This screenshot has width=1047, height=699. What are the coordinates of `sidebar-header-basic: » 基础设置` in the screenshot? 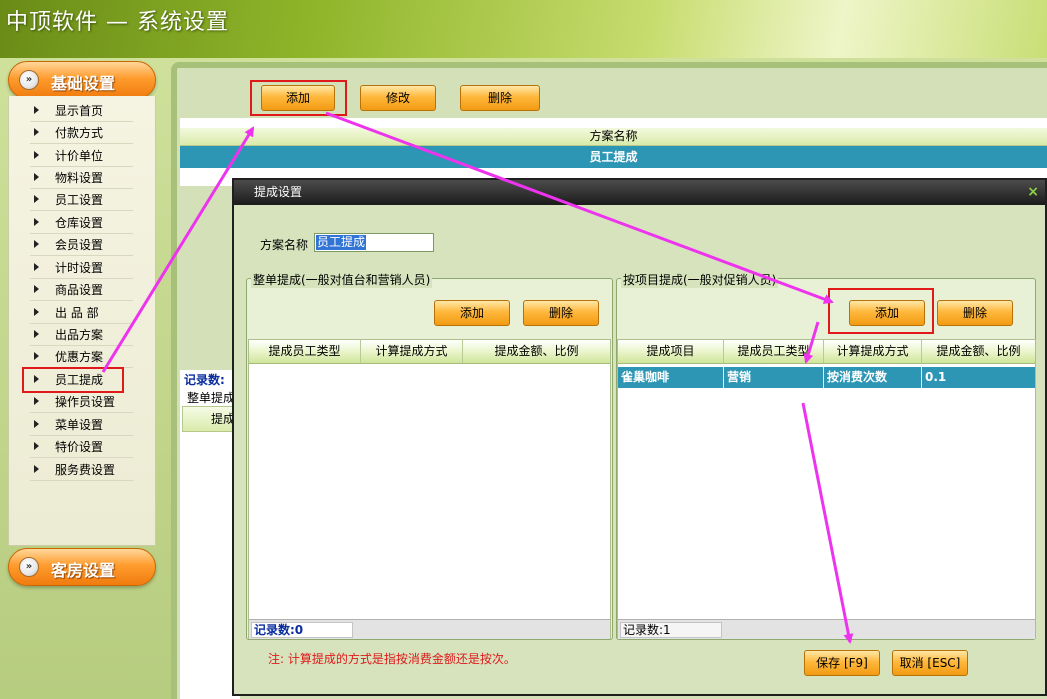 It's located at (82, 80).